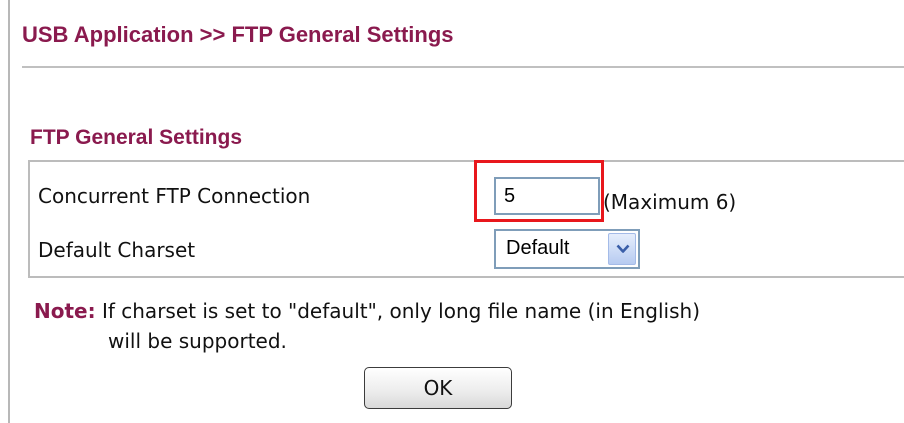 Image resolution: width=904 pixels, height=423 pixels. I want to click on chevron-down-icon, so click(623, 248).